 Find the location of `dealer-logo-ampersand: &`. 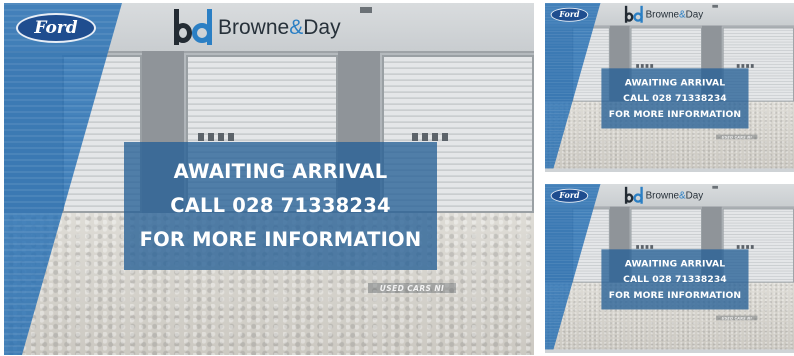

dealer-logo-ampersand: & is located at coordinates (296, 27).